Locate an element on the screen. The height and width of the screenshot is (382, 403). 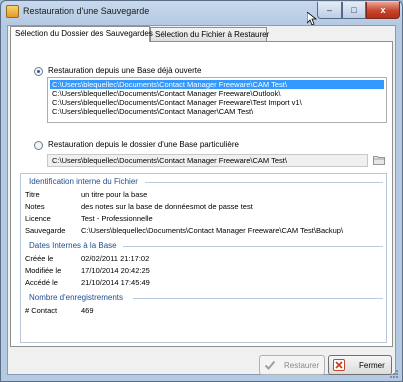
maximize-button: □ is located at coordinates (354, 10).